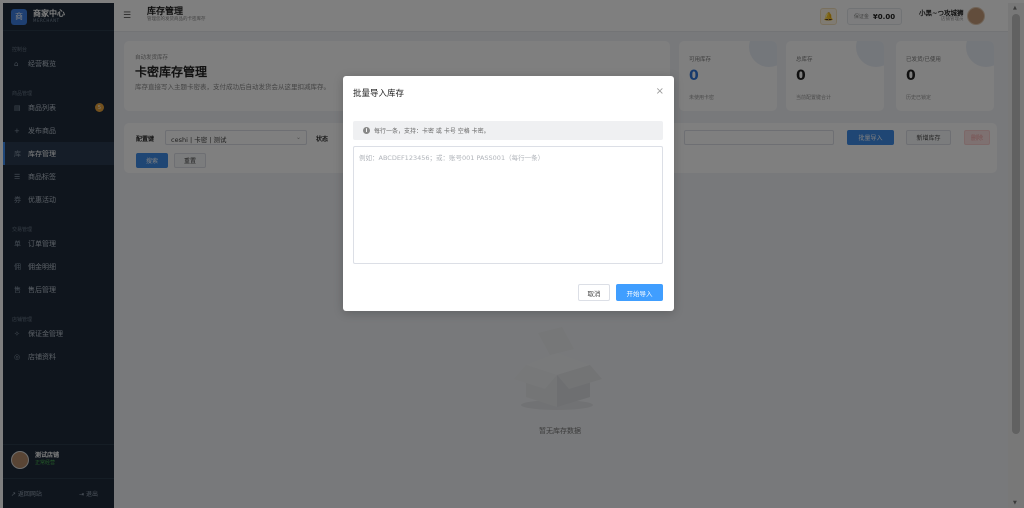 This screenshot has height=508, width=1024. I want to click on import-hint-text: 每行一条，支持：卡密 或 卡号 空格 卡密。, so click(432, 131).